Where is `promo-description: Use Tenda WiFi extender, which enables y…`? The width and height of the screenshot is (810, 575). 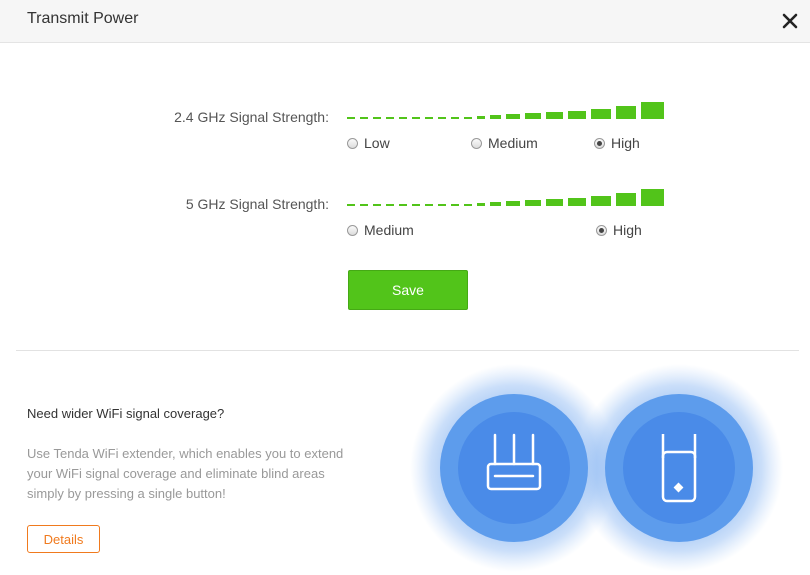 promo-description: Use Tenda WiFi extender, which enables y… is located at coordinates (185, 473).